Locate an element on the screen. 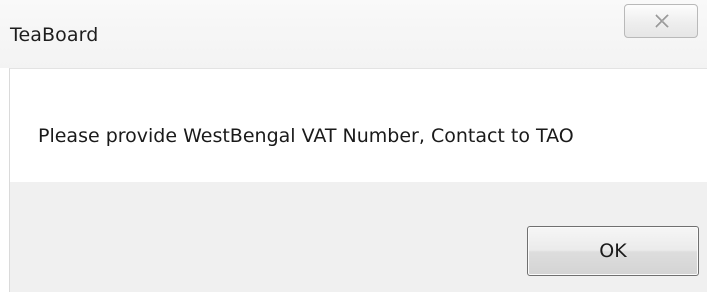  window-title: TeaBoard is located at coordinates (54, 35).